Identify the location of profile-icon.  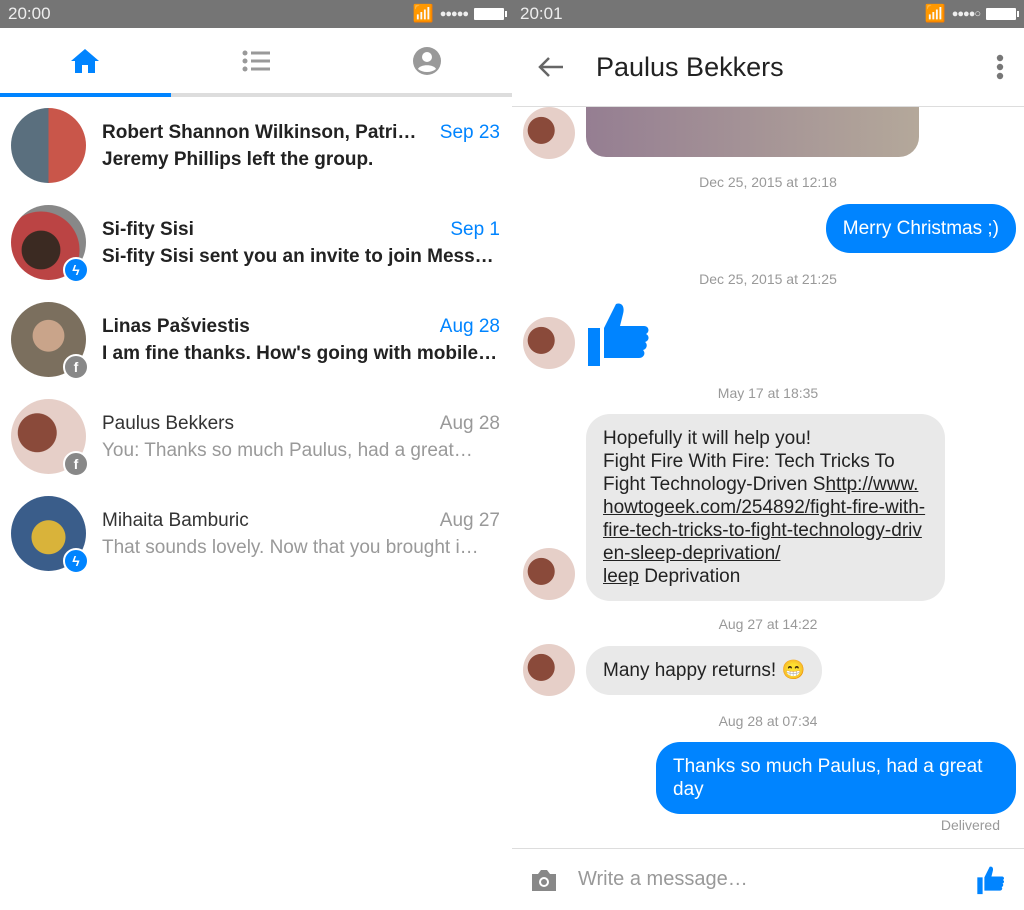
(426, 60).